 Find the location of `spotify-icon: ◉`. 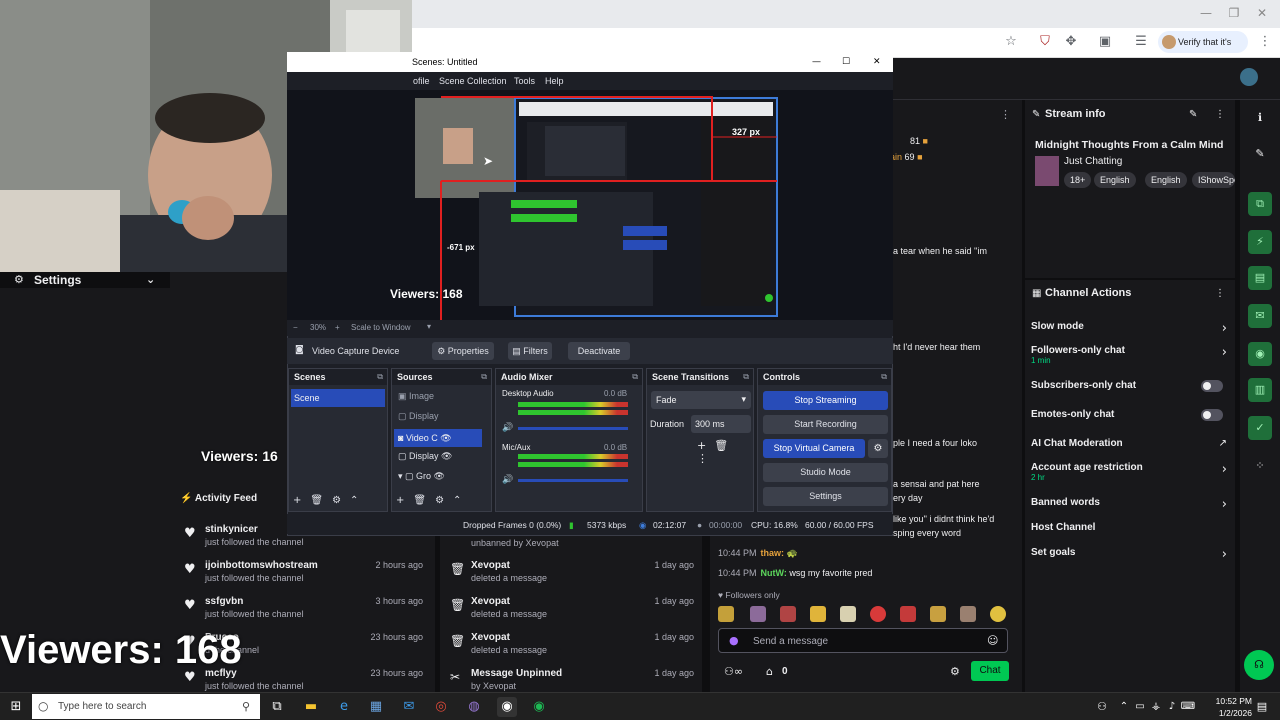

spotify-icon: ◉ is located at coordinates (539, 707).